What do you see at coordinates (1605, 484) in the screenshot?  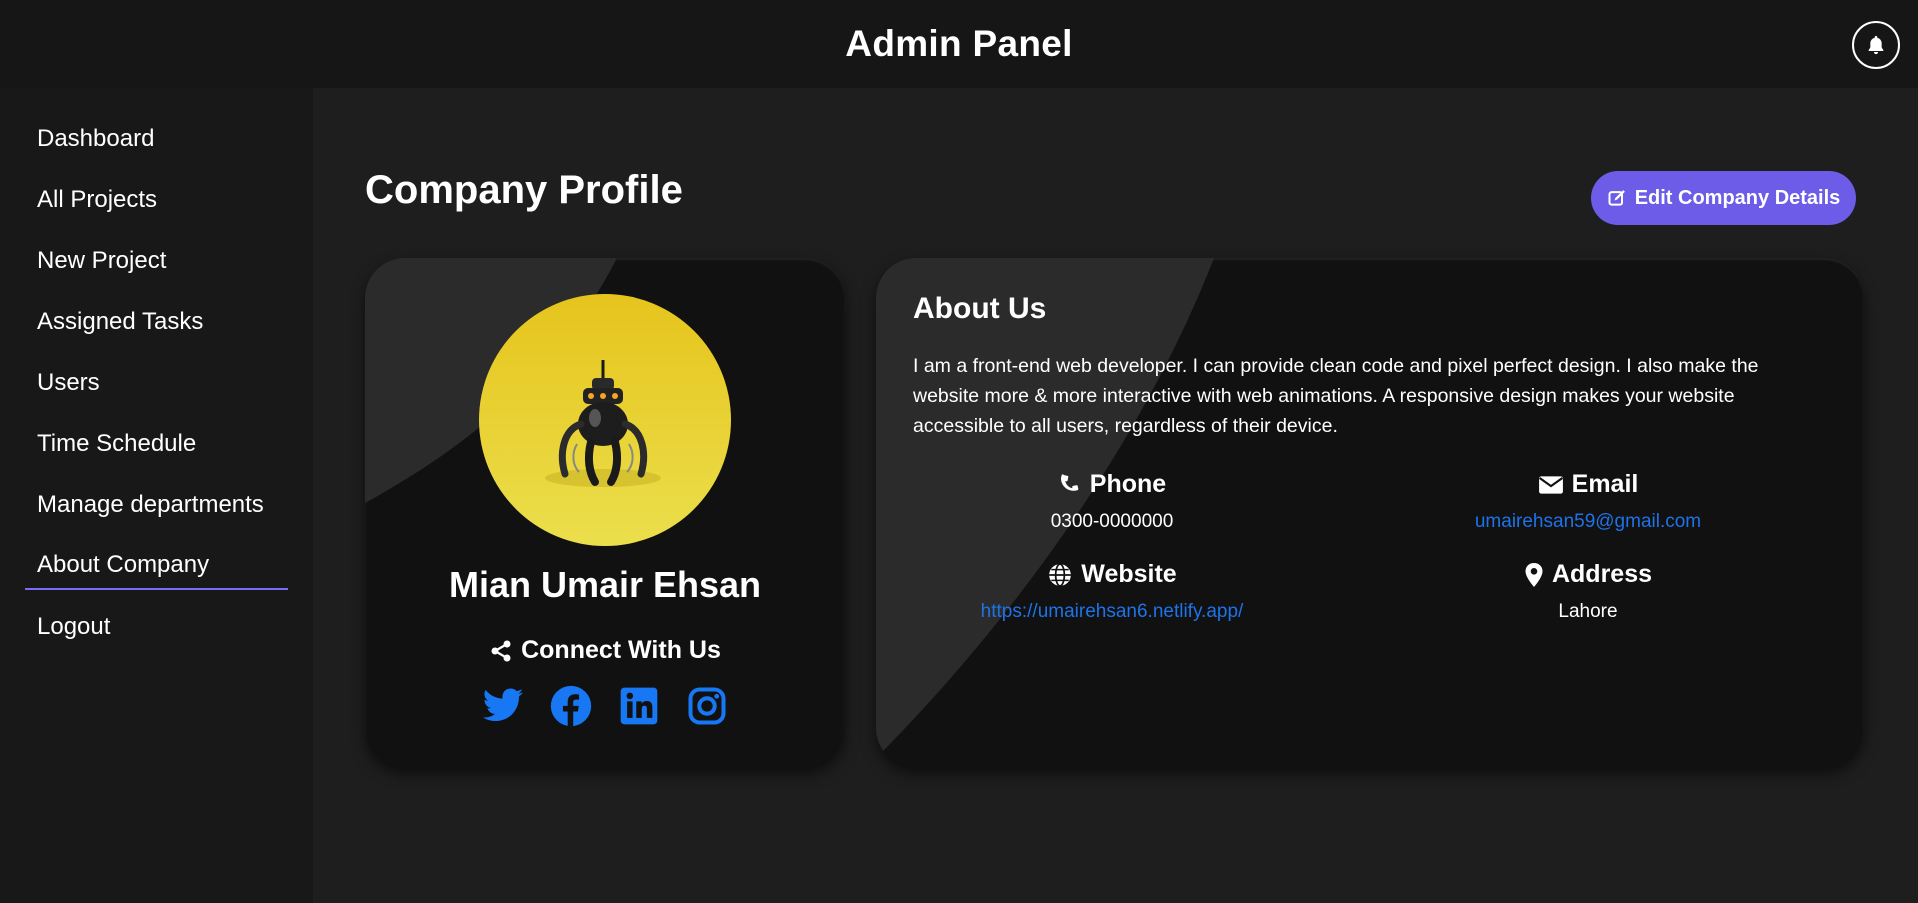 I see `email-label: Email` at bounding box center [1605, 484].